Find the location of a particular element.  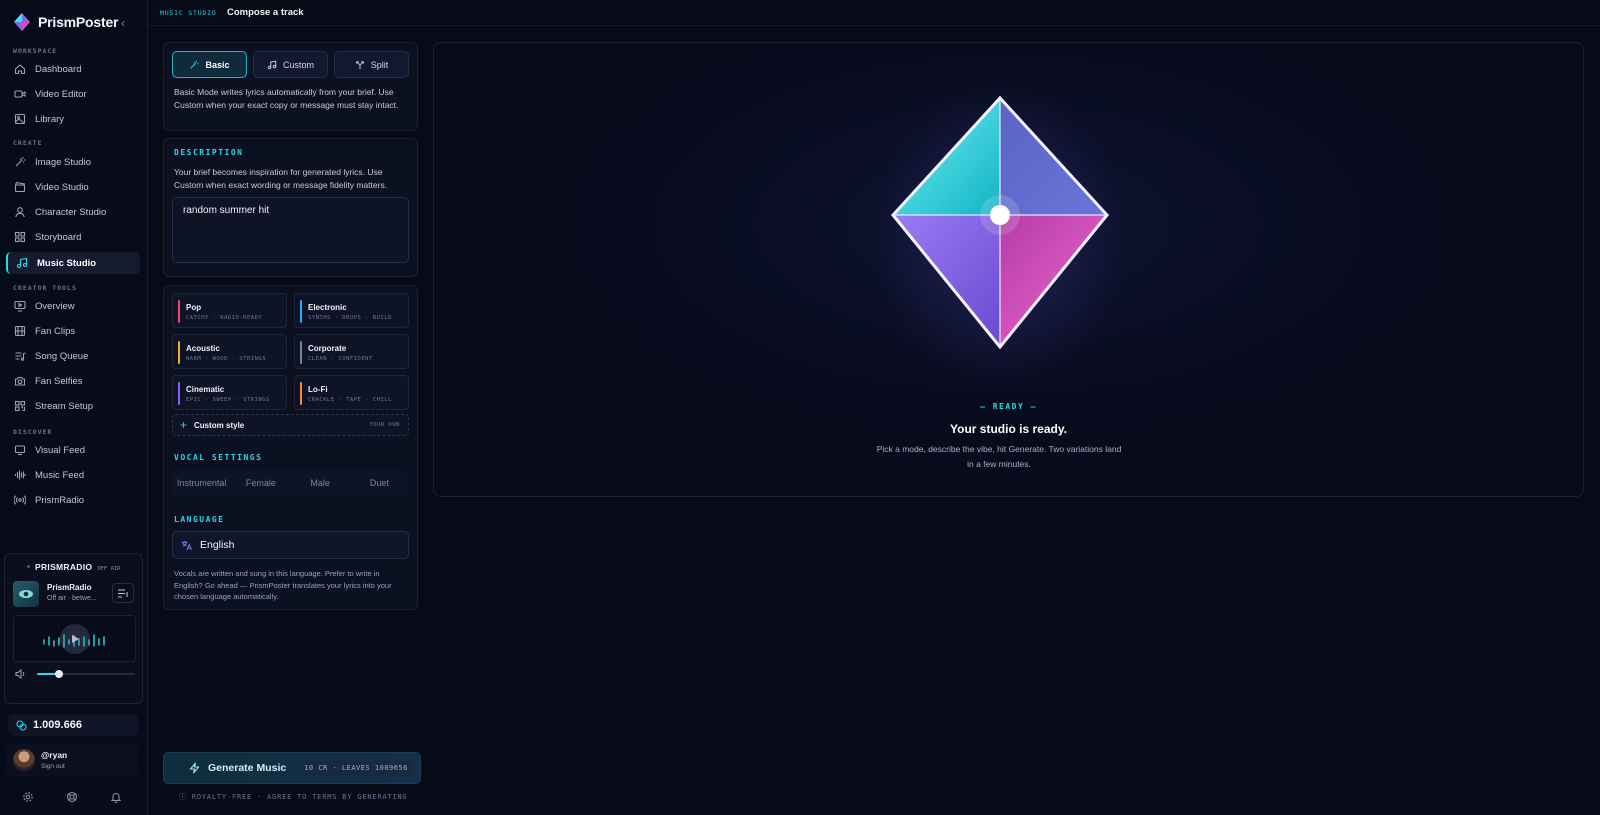

user-handle: @ryan is located at coordinates (54, 755).